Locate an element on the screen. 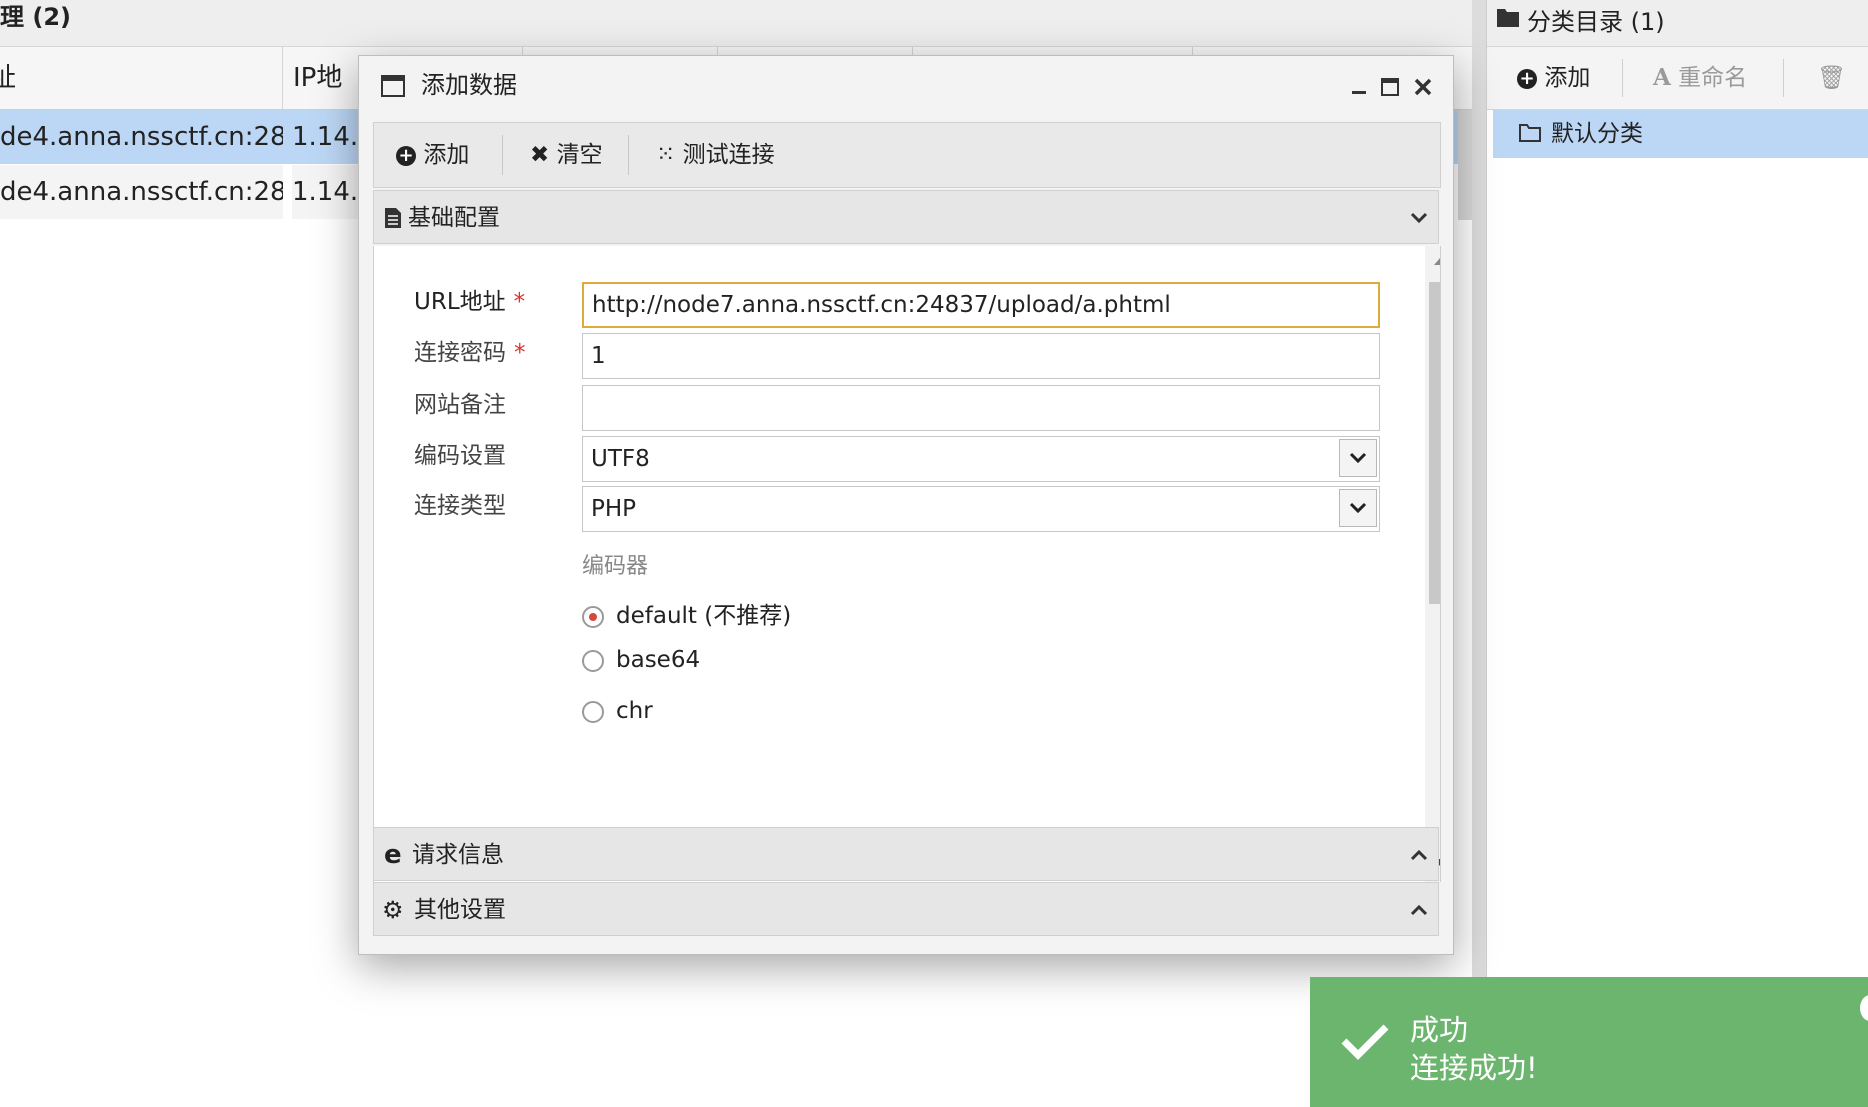  password-input is located at coordinates (981, 356).